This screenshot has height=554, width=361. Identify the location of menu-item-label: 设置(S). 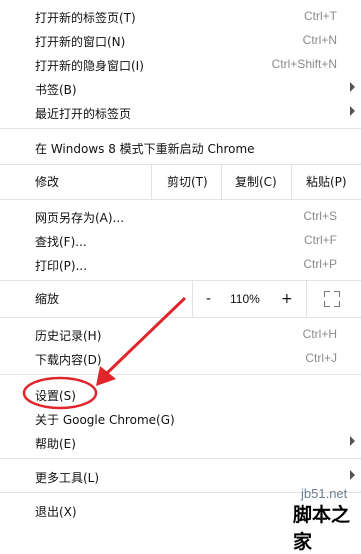
(55, 396).